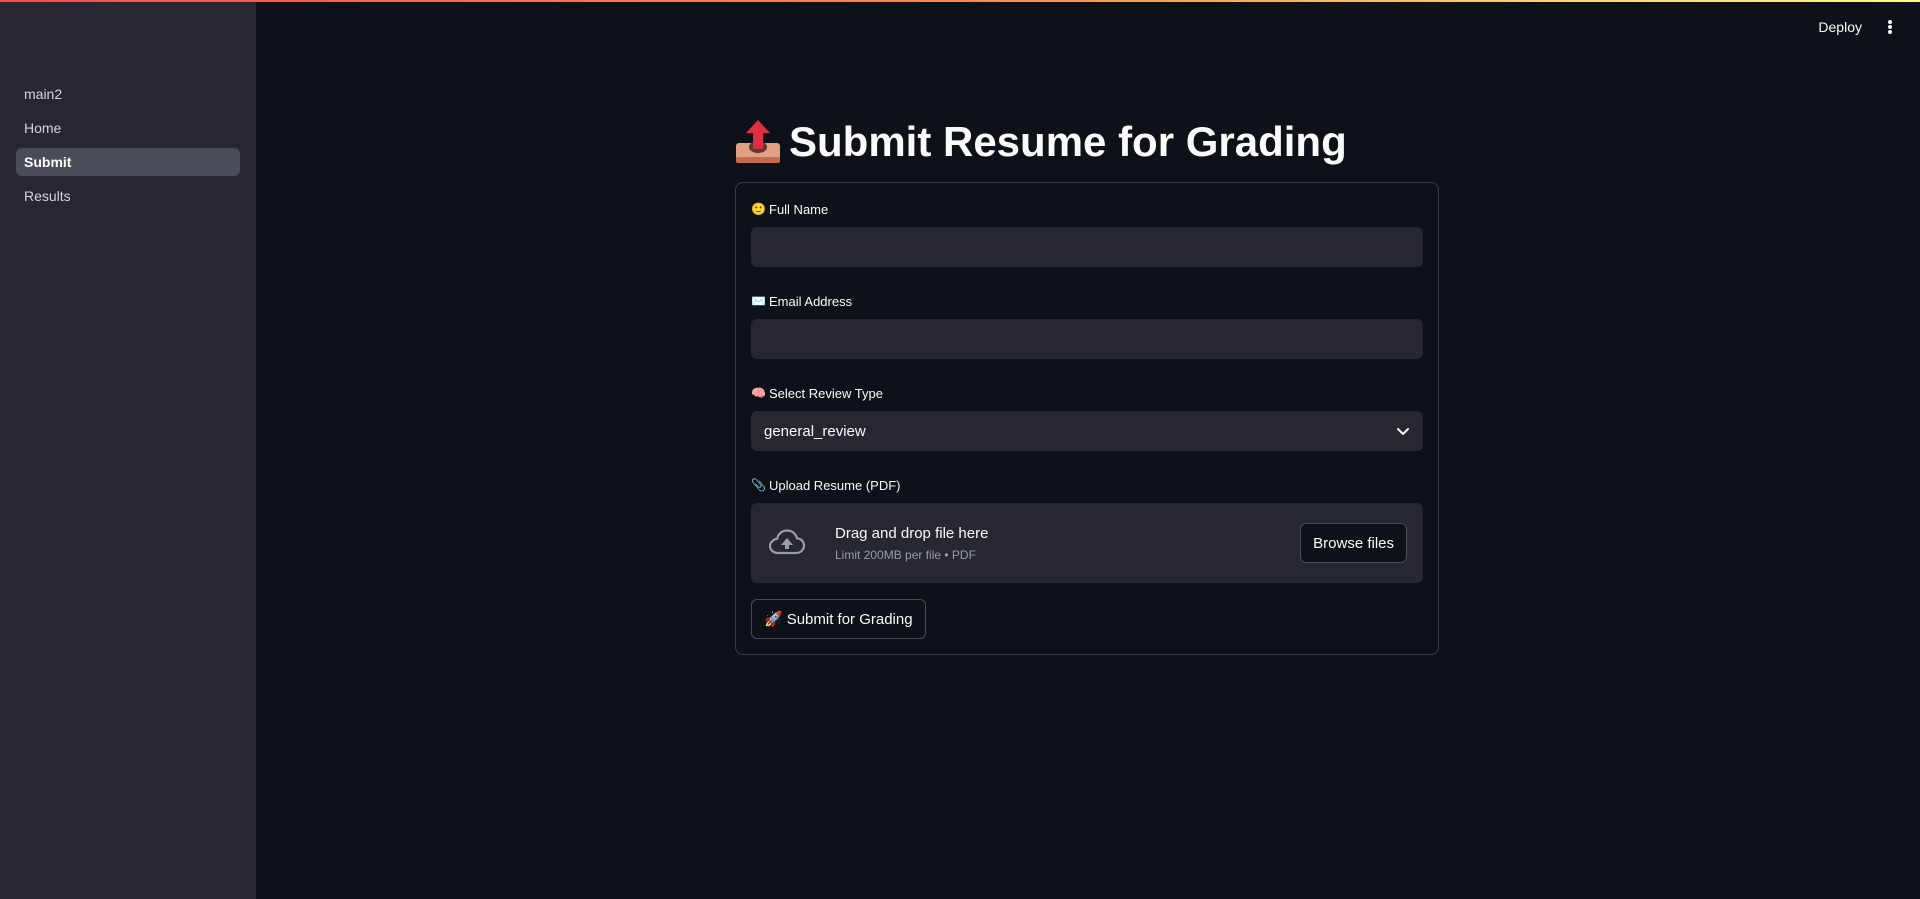  What do you see at coordinates (905, 554) in the screenshot?
I see `dropzone-limit-text: Limit 200MB per file • PDF` at bounding box center [905, 554].